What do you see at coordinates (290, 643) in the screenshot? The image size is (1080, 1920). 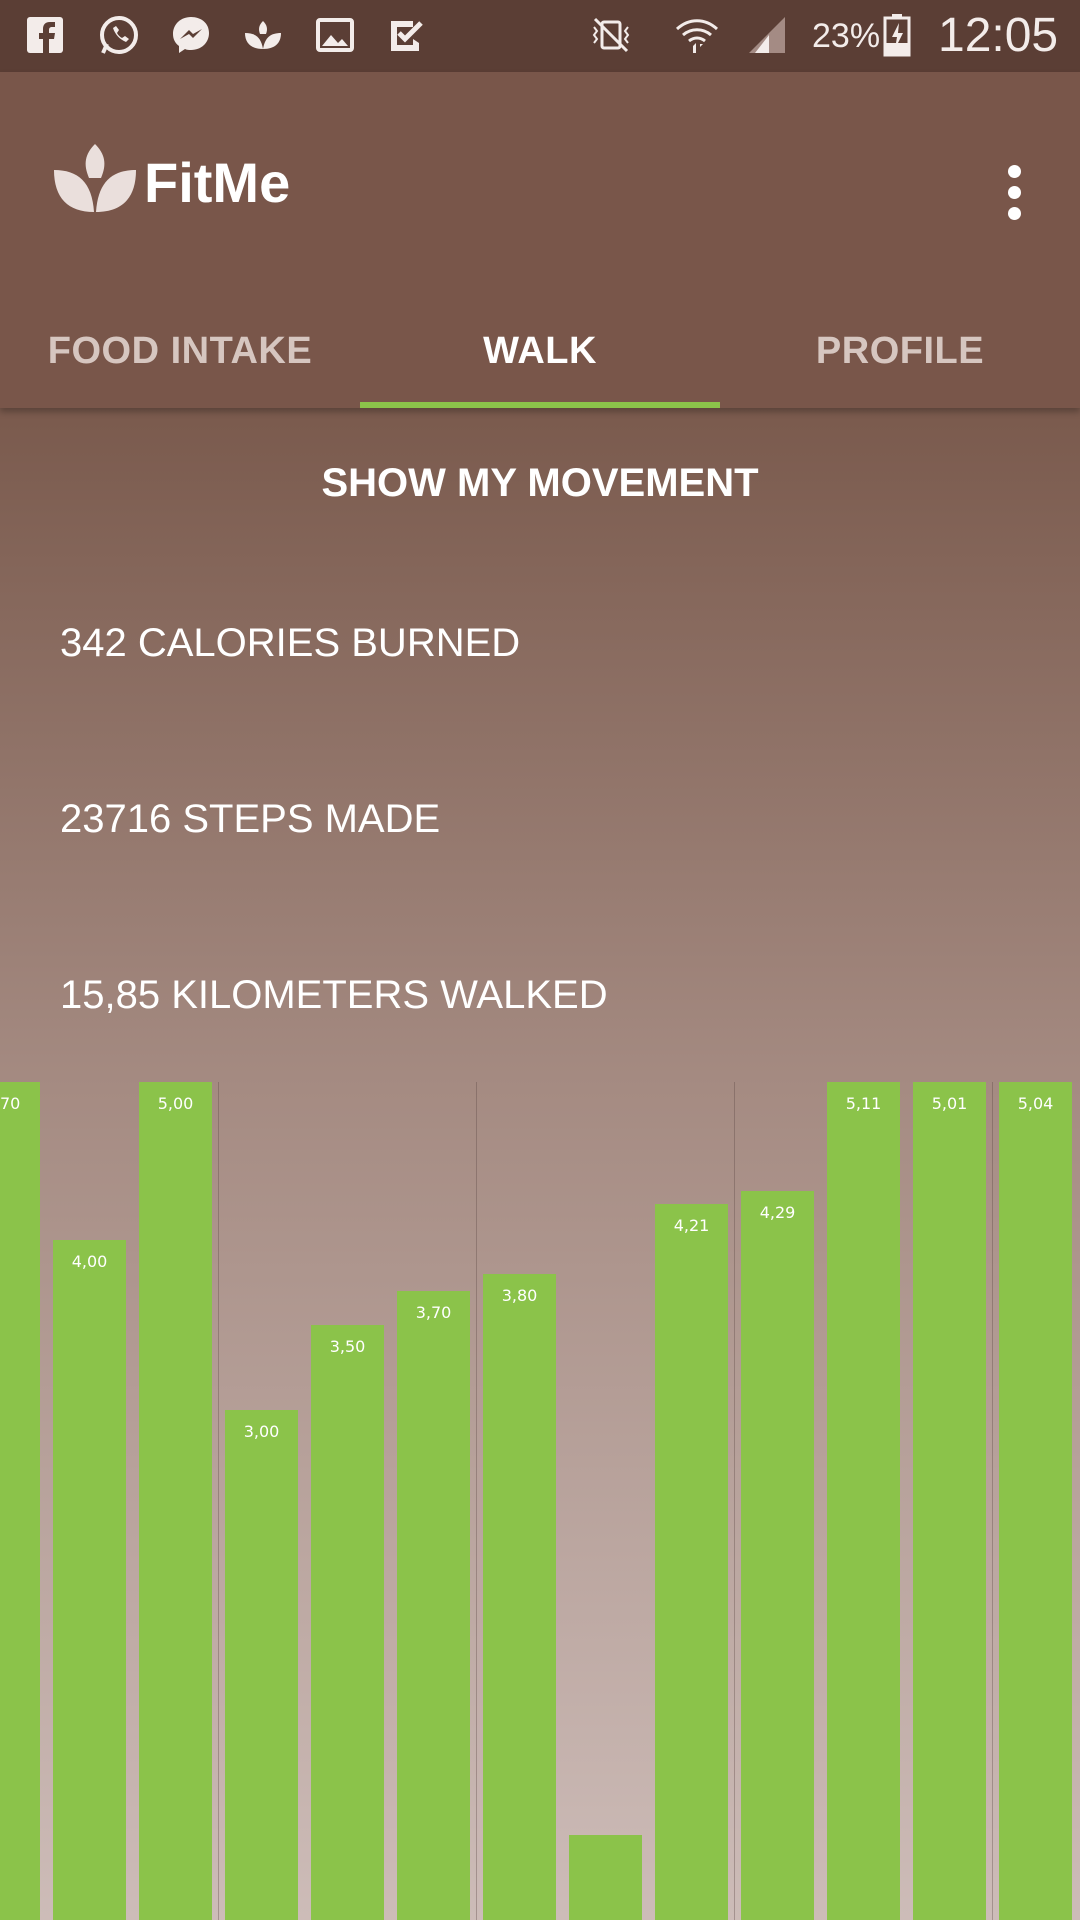 I see `calories-stat: 342 CALORIES BURNED` at bounding box center [290, 643].